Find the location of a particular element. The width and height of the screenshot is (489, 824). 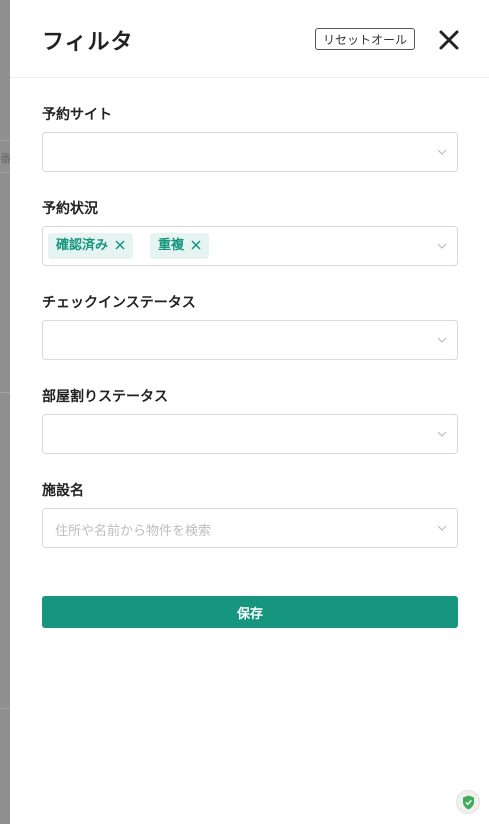

reset-all-button: リセットオール is located at coordinates (365, 39).